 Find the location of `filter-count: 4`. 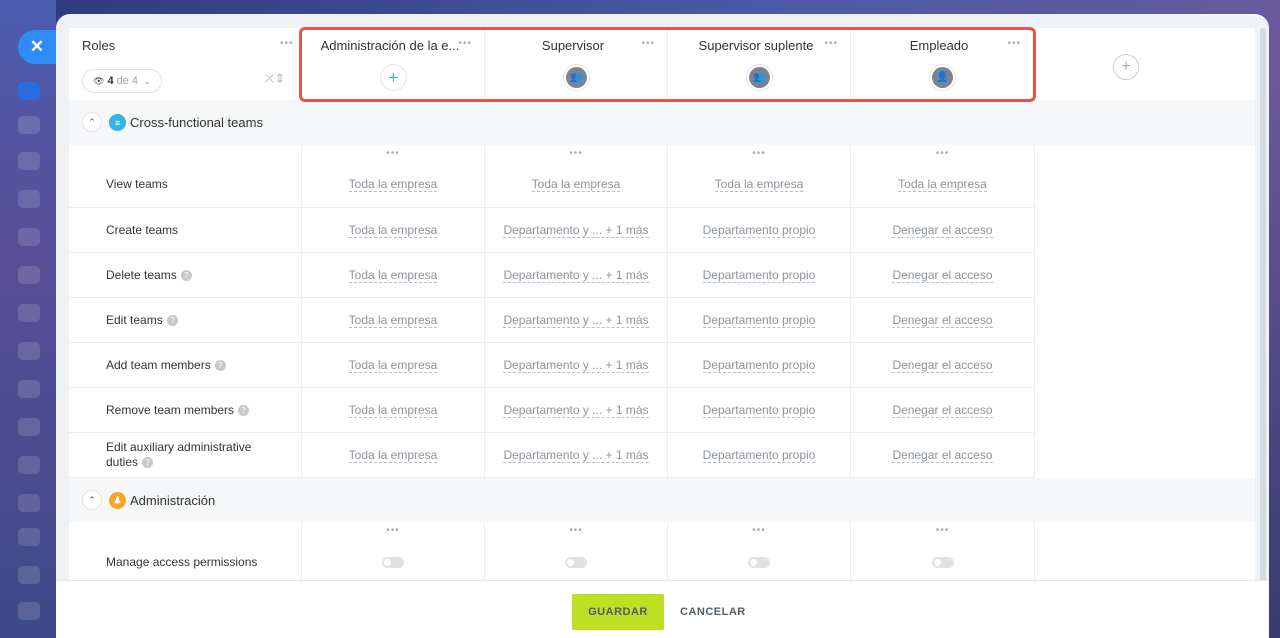

filter-count: 4 is located at coordinates (110, 81).